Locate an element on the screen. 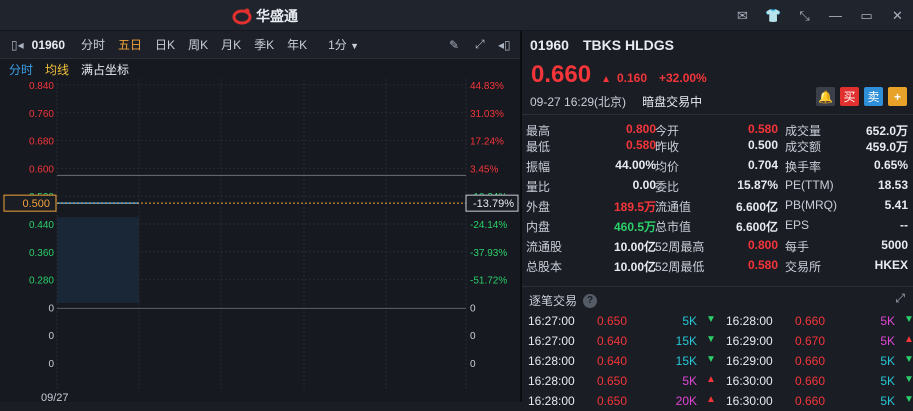 The height and width of the screenshot is (411, 913). y-tick-pct-label: 44.83% is located at coordinates (487, 86).